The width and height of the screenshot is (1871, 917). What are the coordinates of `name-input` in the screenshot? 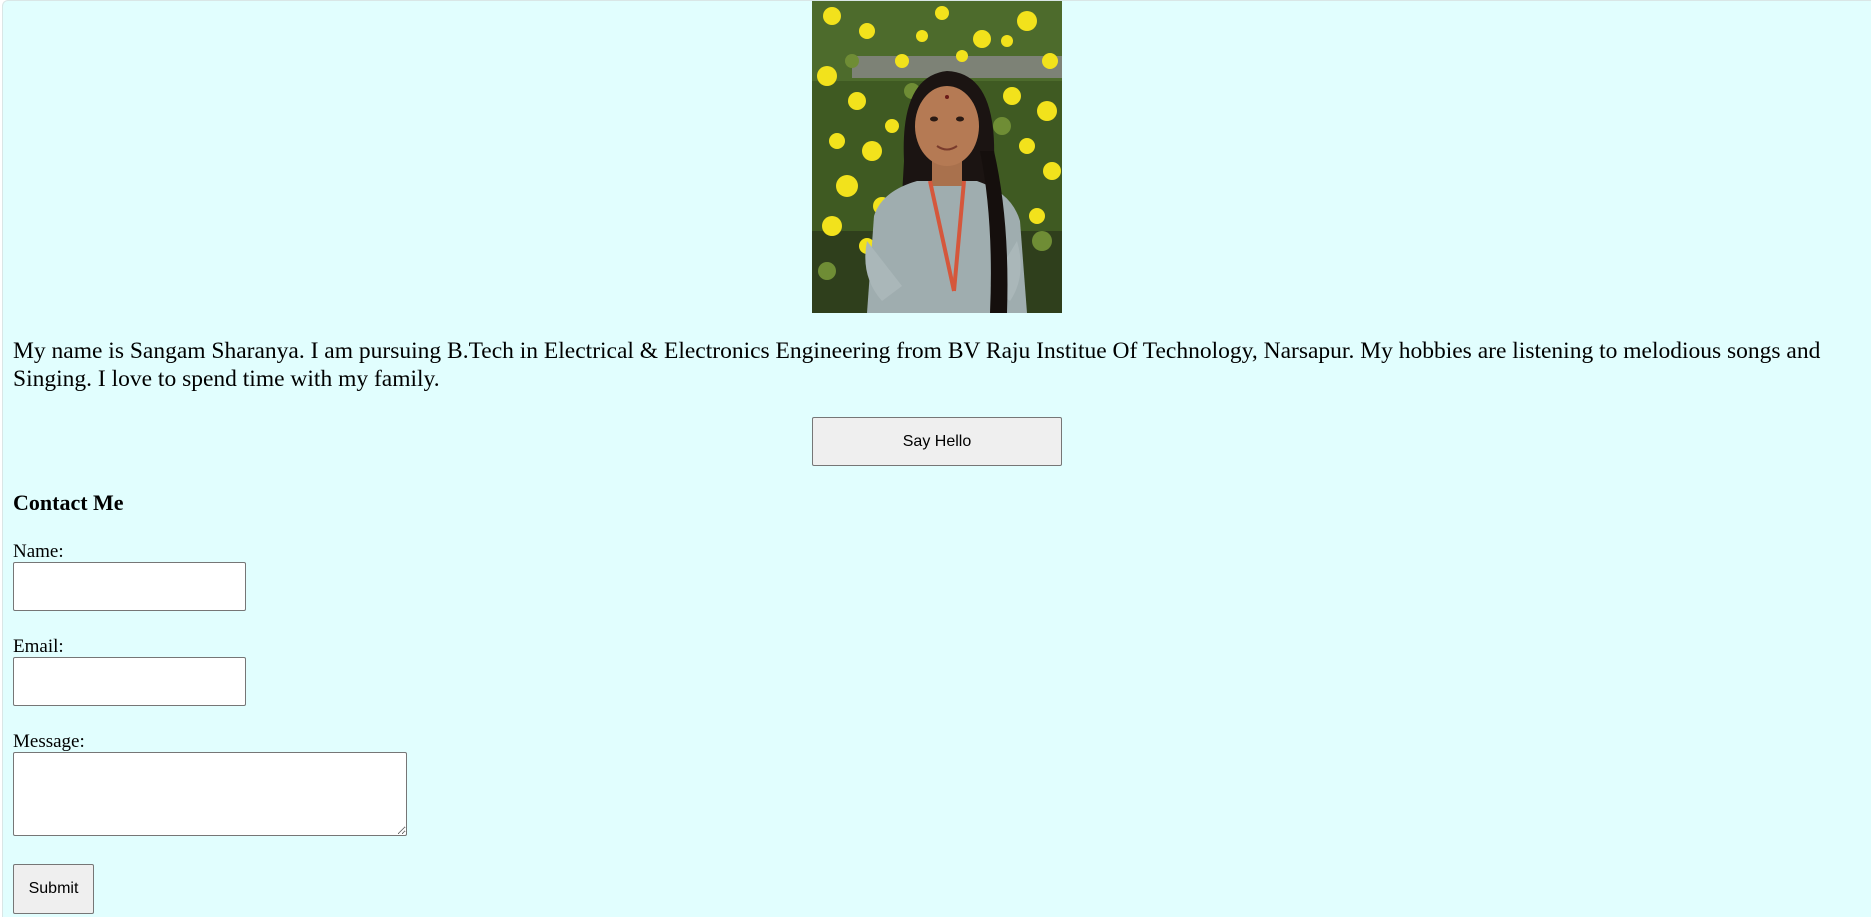 It's located at (129, 586).